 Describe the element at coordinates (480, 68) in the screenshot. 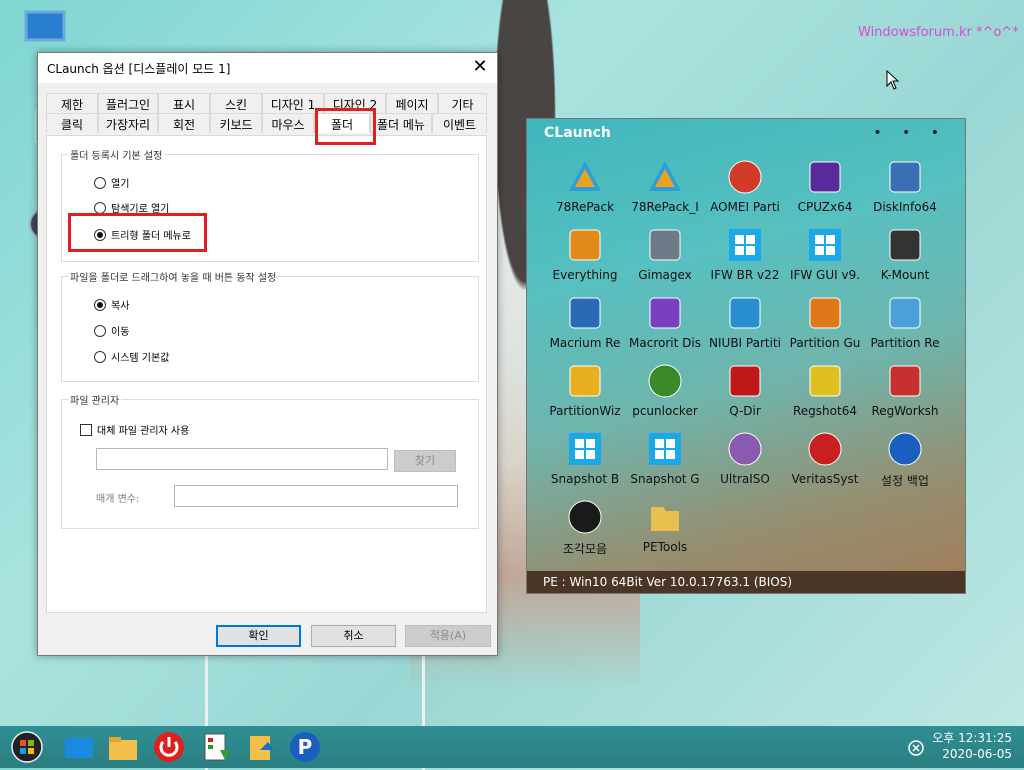

I see `close-icon: ✕` at that location.